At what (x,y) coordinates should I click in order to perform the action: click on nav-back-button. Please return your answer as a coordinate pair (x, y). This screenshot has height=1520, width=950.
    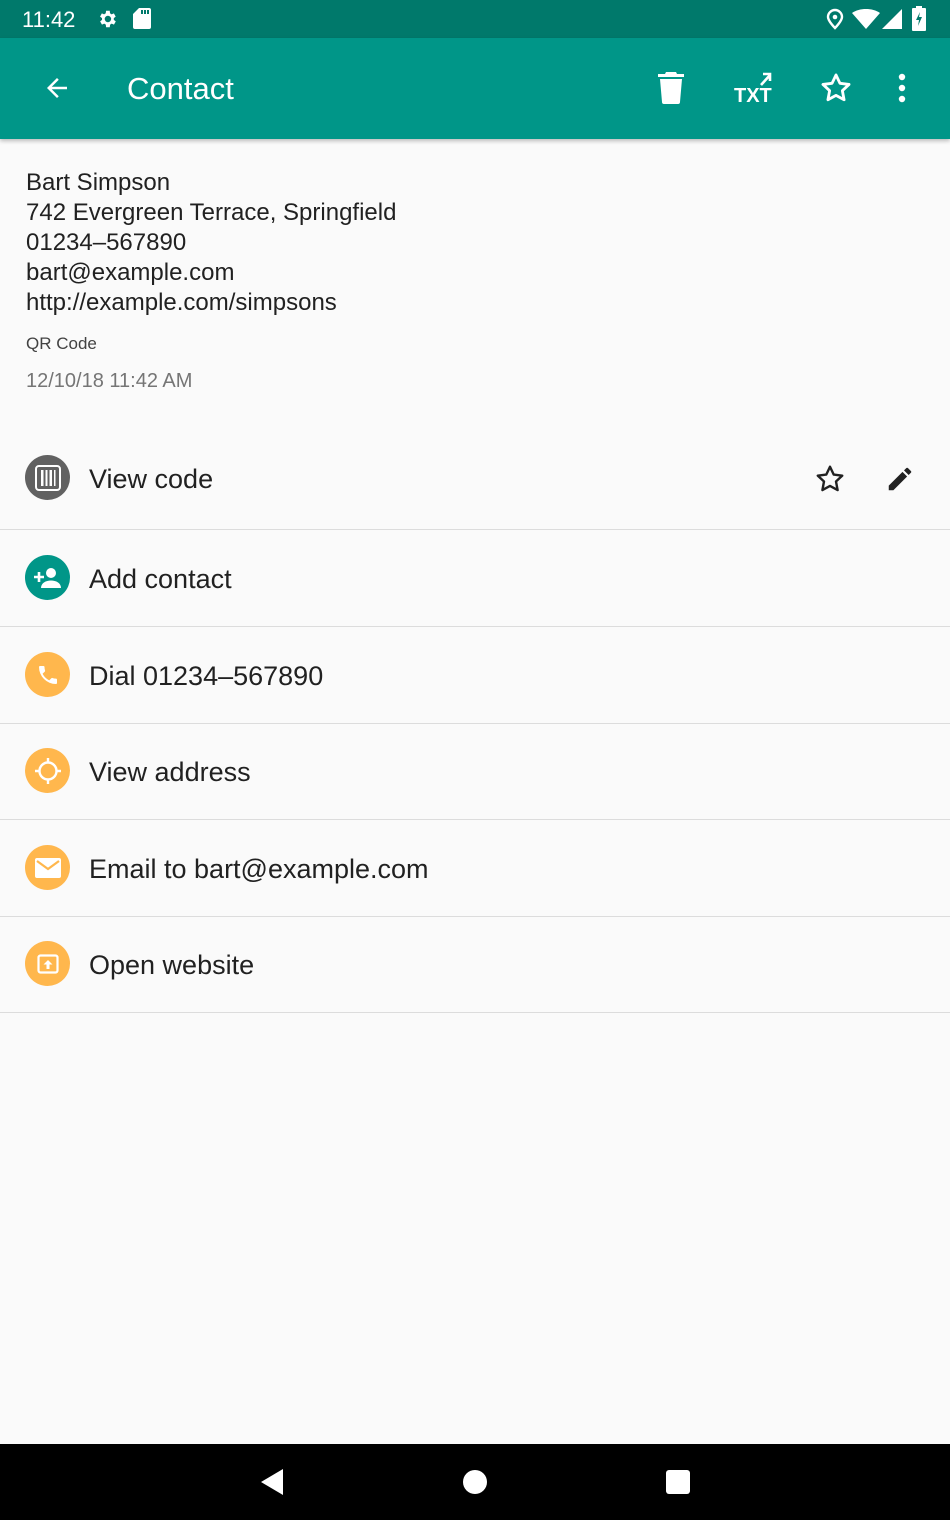
    Looking at the image, I should click on (272, 1482).